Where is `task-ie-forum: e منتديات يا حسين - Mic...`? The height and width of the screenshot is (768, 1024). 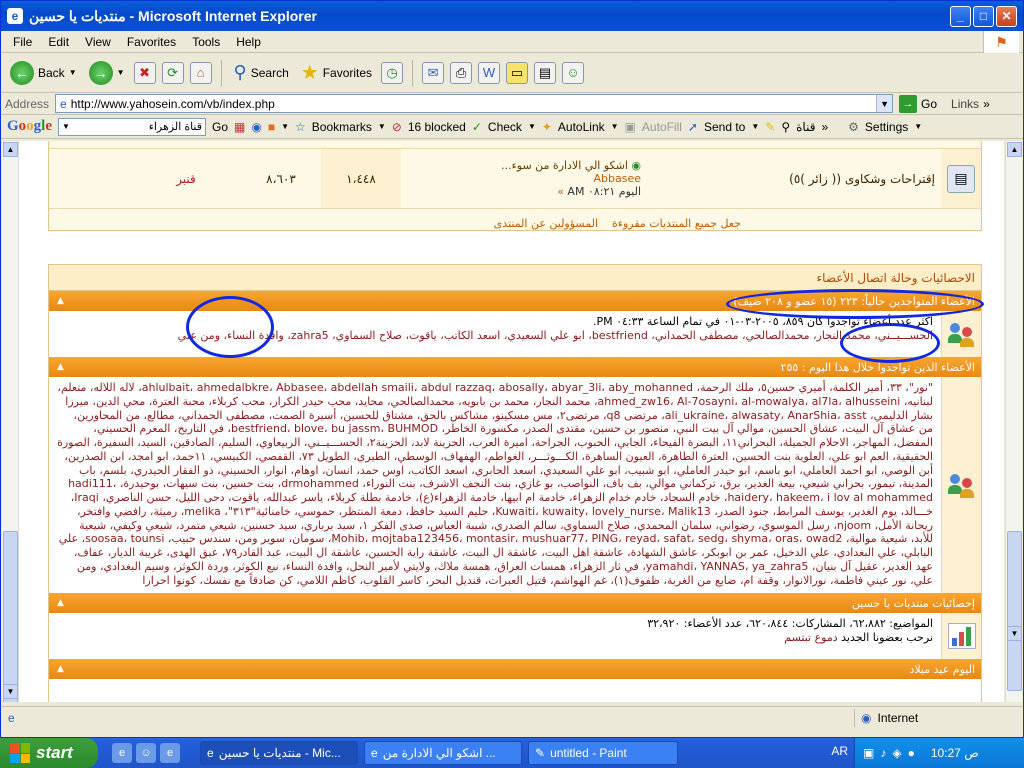 task-ie-forum: e منتديات يا حسين - Mic... is located at coordinates (279, 753).